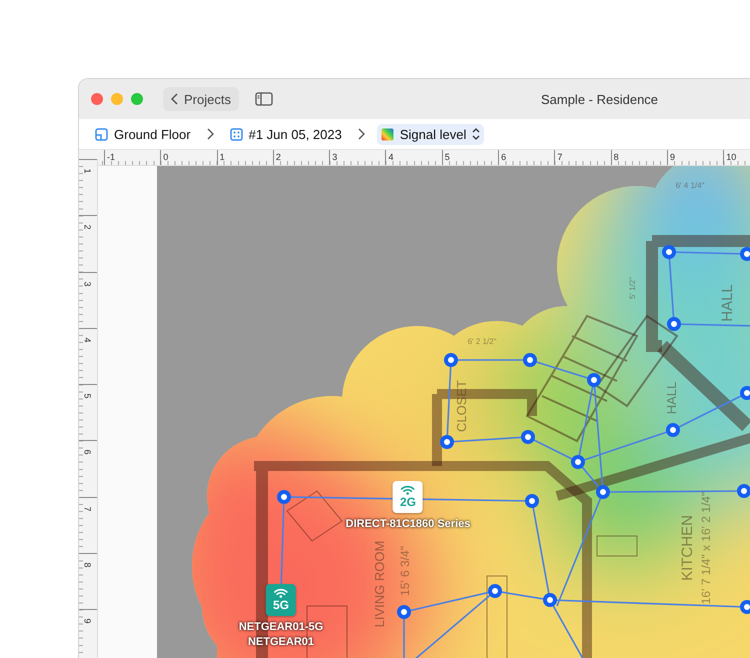  Describe the element at coordinates (101, 134) in the screenshot. I see `floor-plan-icon` at that location.